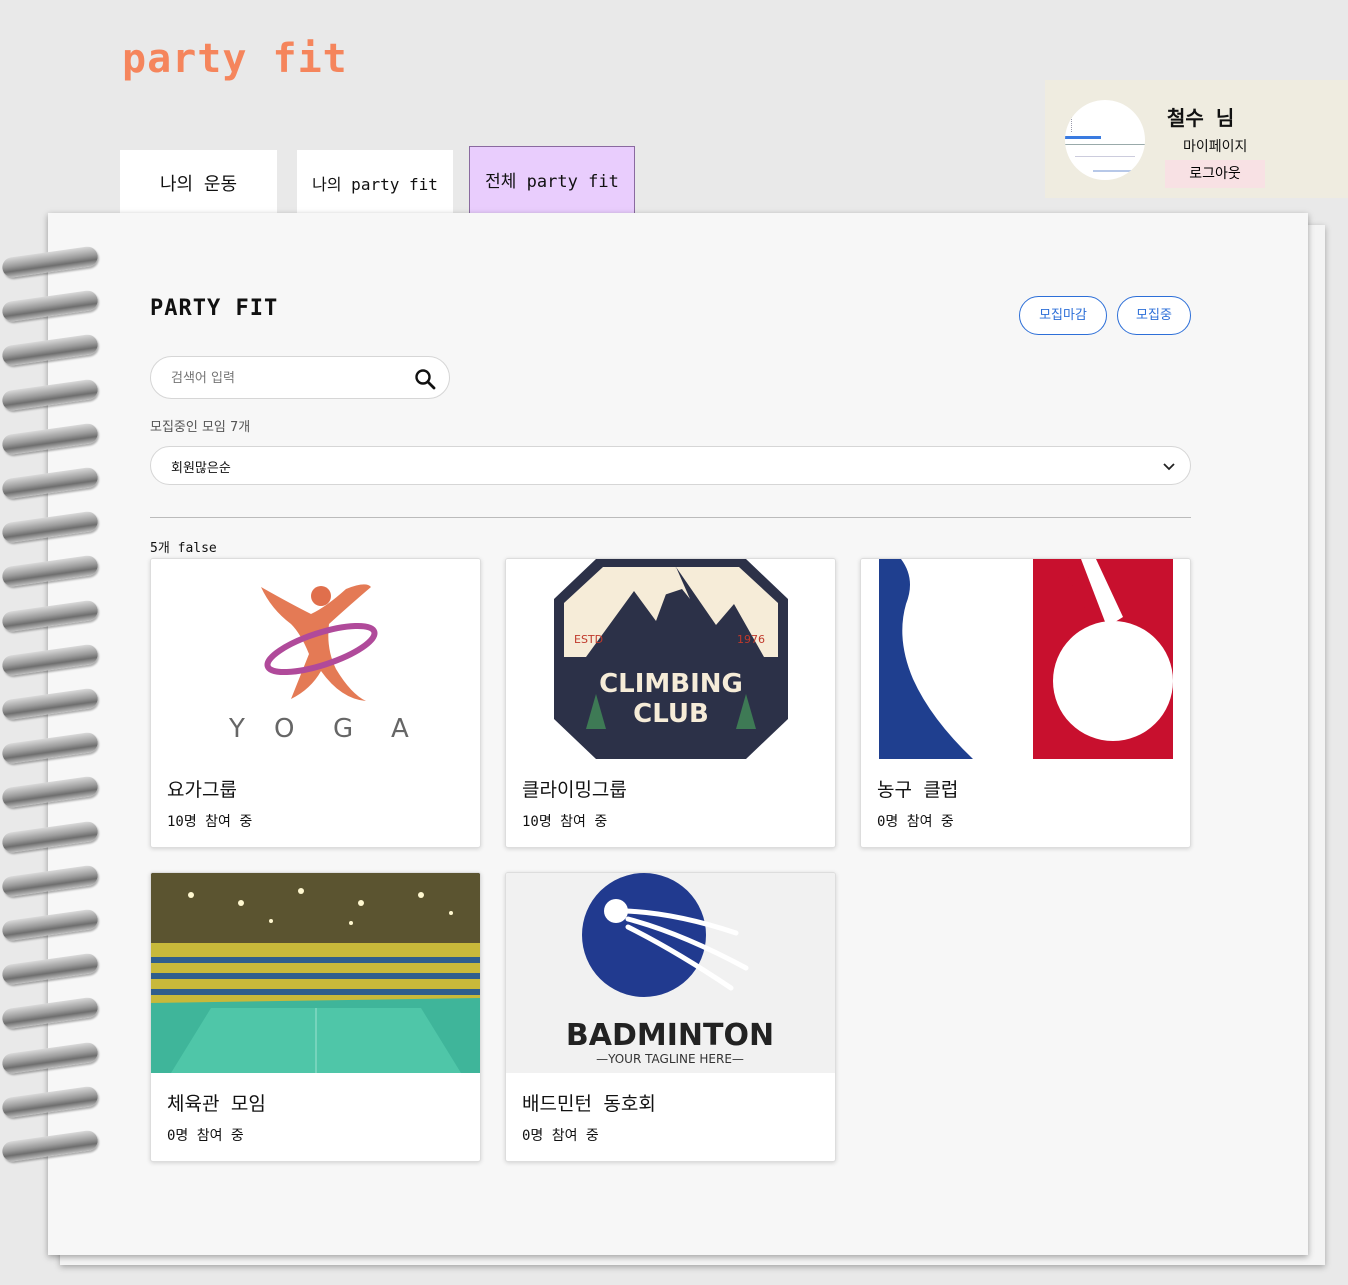 The height and width of the screenshot is (1285, 1348). What do you see at coordinates (751, 639) in the screenshot?
I see `climbing-year-text: 1976` at bounding box center [751, 639].